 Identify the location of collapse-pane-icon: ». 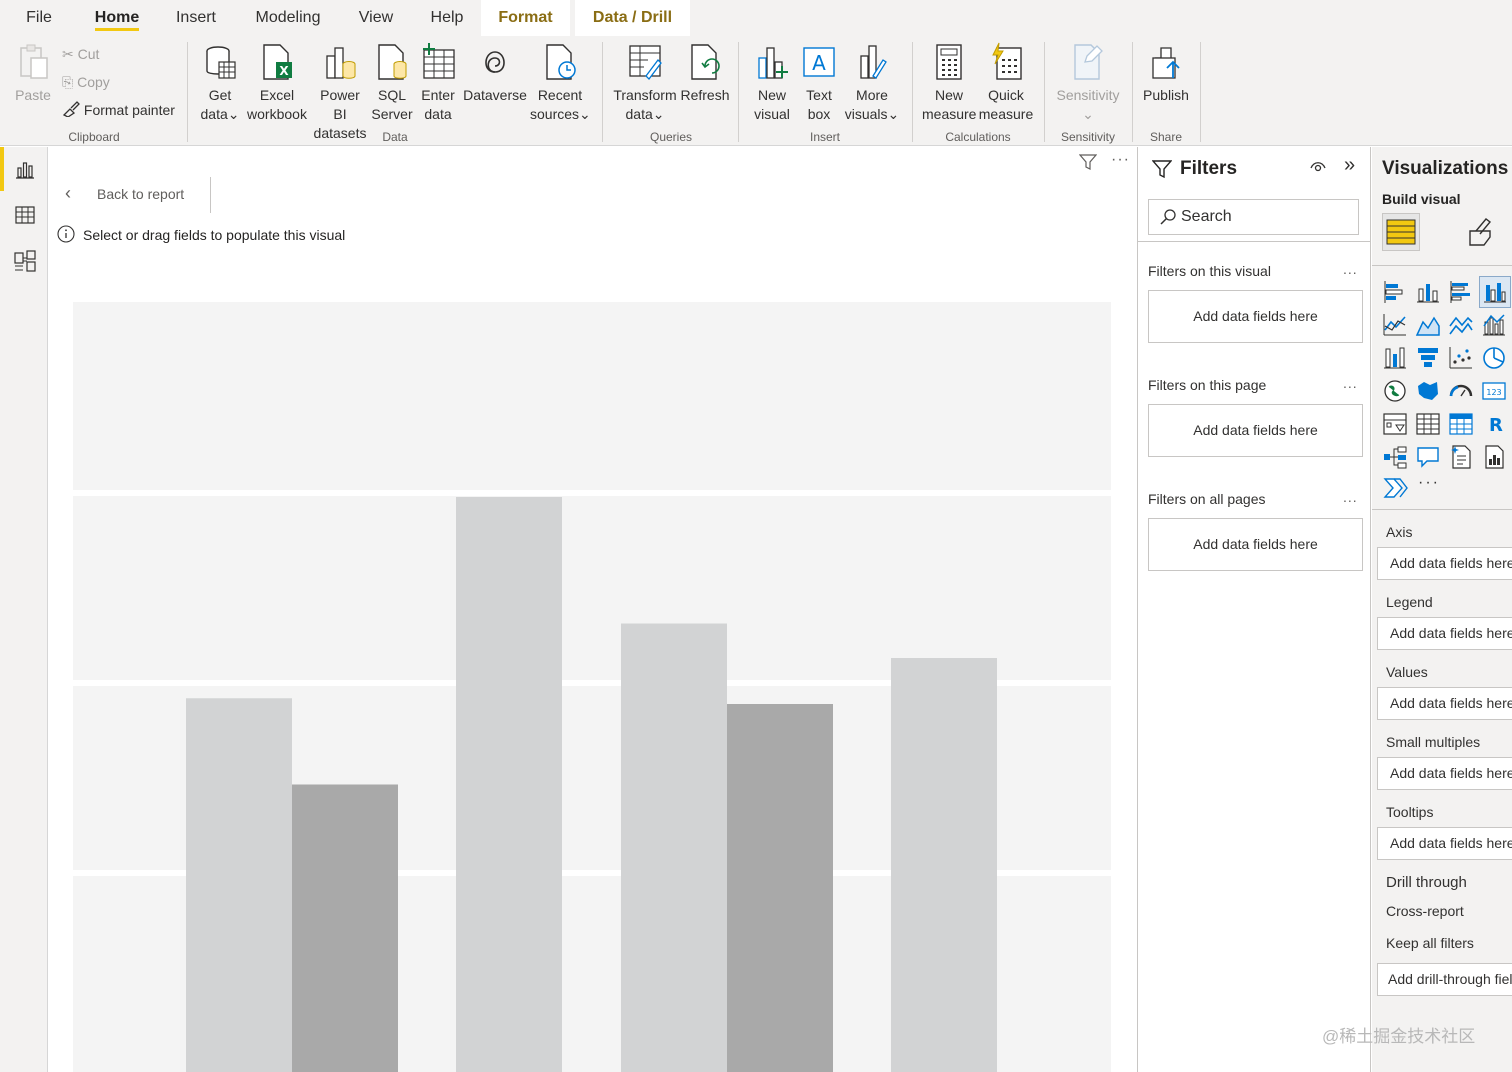
(1349, 165).